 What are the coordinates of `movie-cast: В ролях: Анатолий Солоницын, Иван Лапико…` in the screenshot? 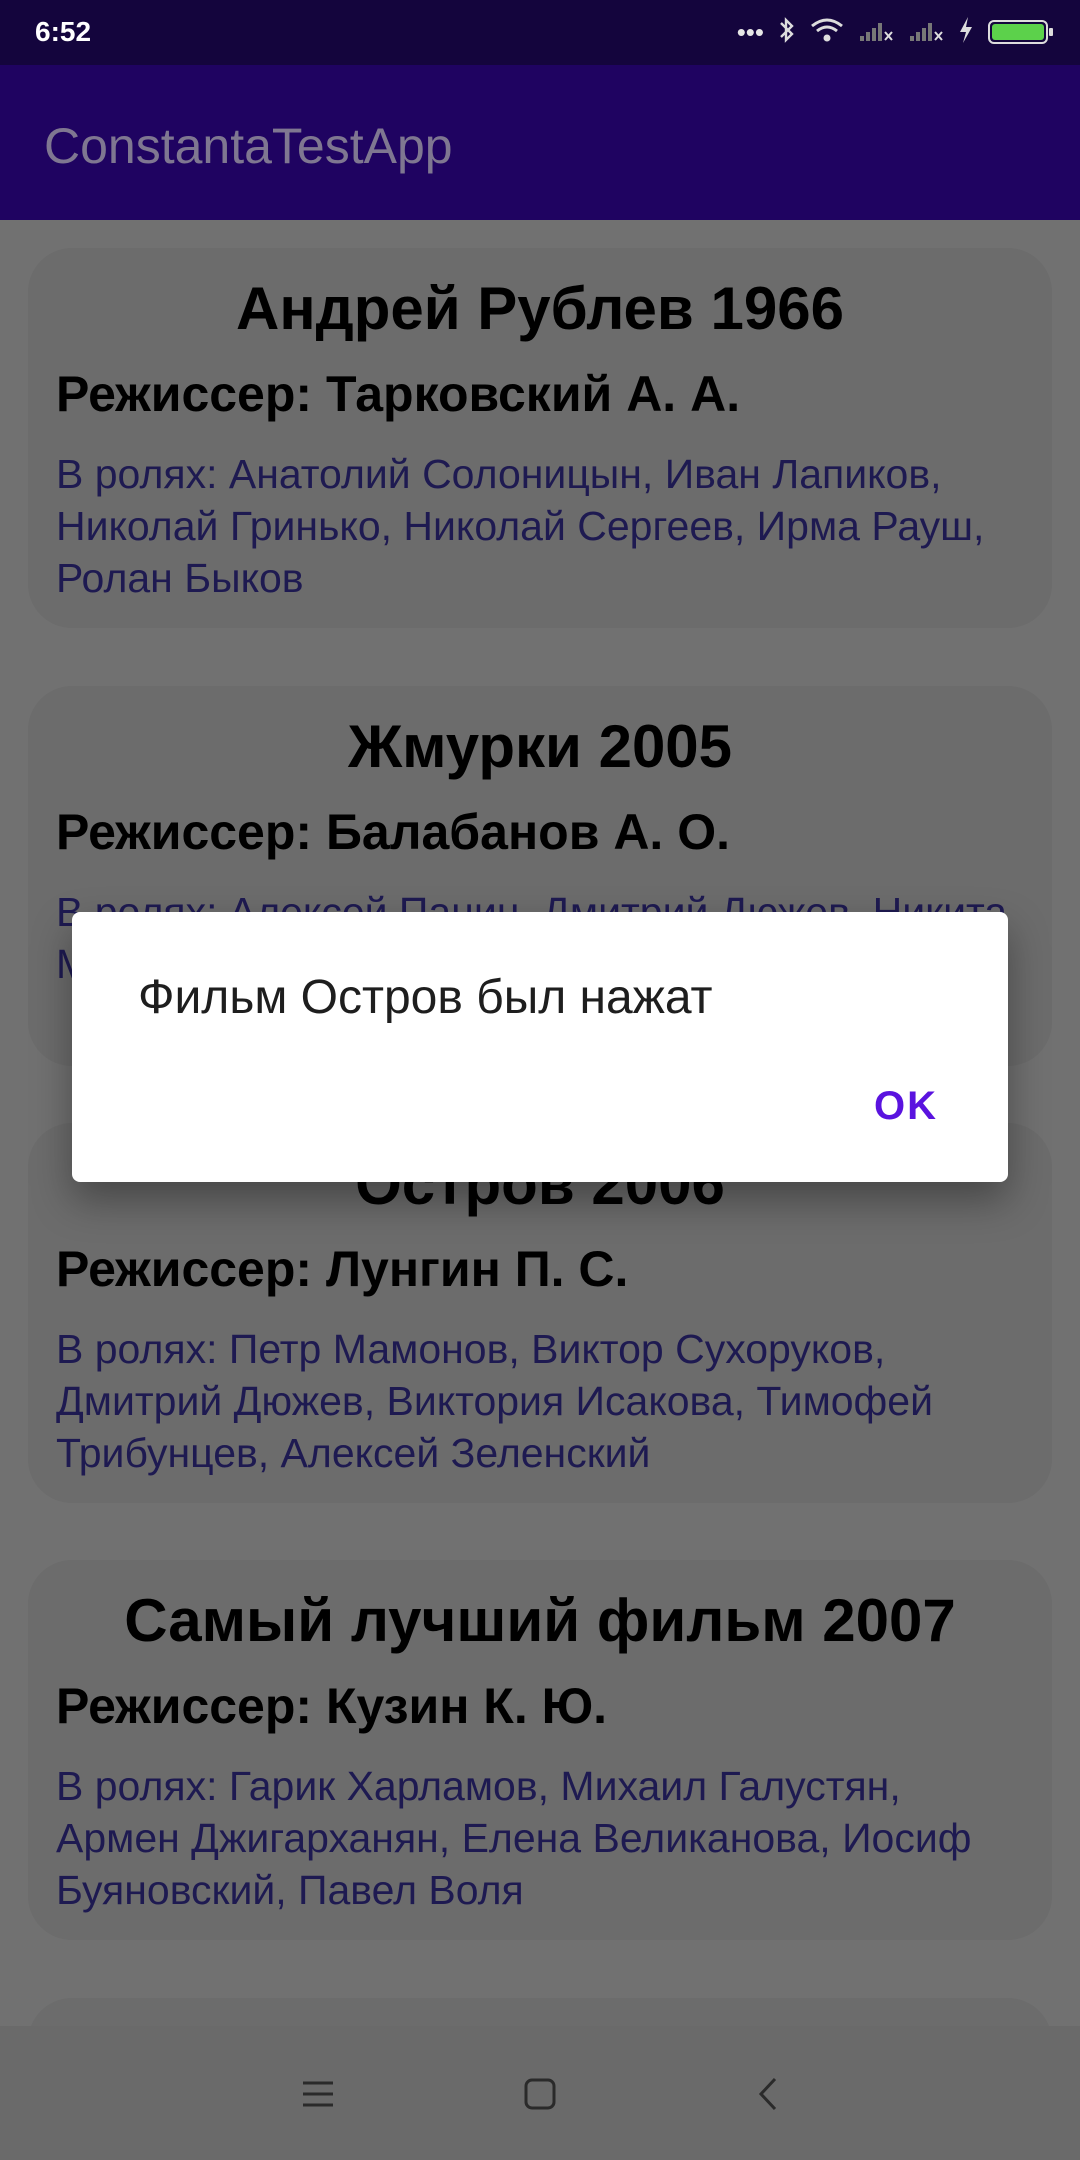 It's located at (520, 526).